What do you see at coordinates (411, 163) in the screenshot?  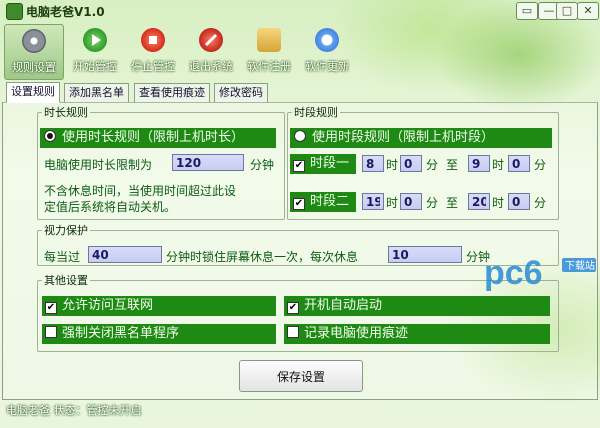 I see `segment-1-start-minute` at bounding box center [411, 163].